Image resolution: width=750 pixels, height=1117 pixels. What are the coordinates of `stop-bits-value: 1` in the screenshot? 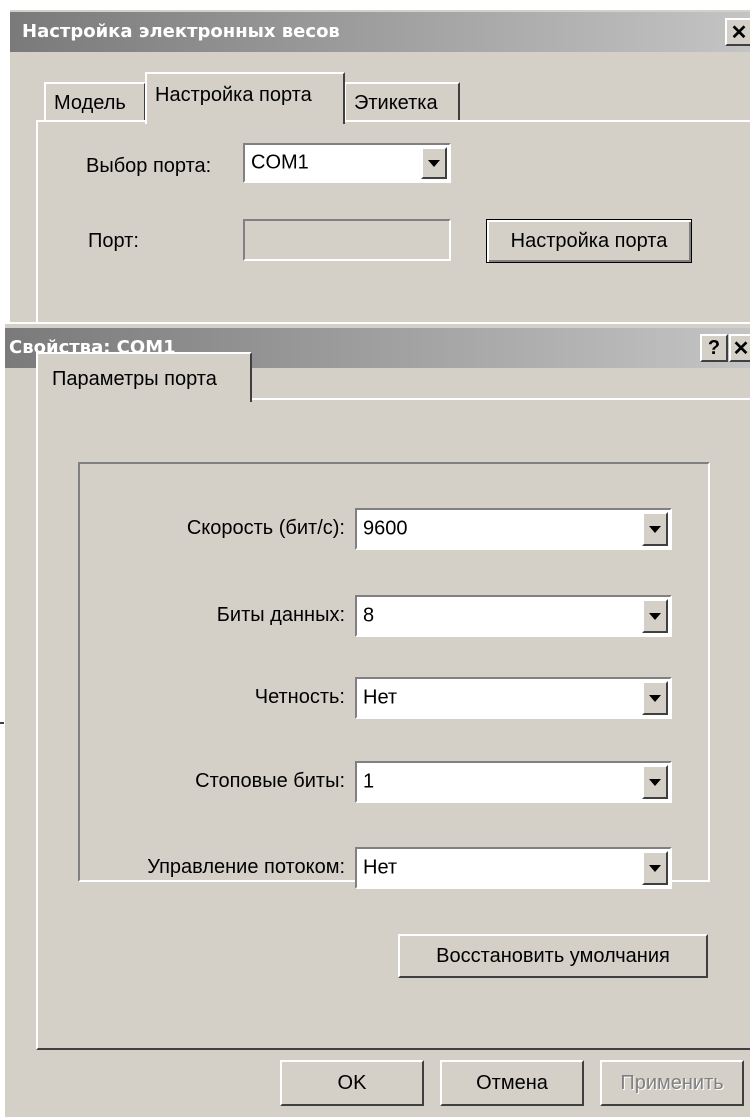 It's located at (369, 781).